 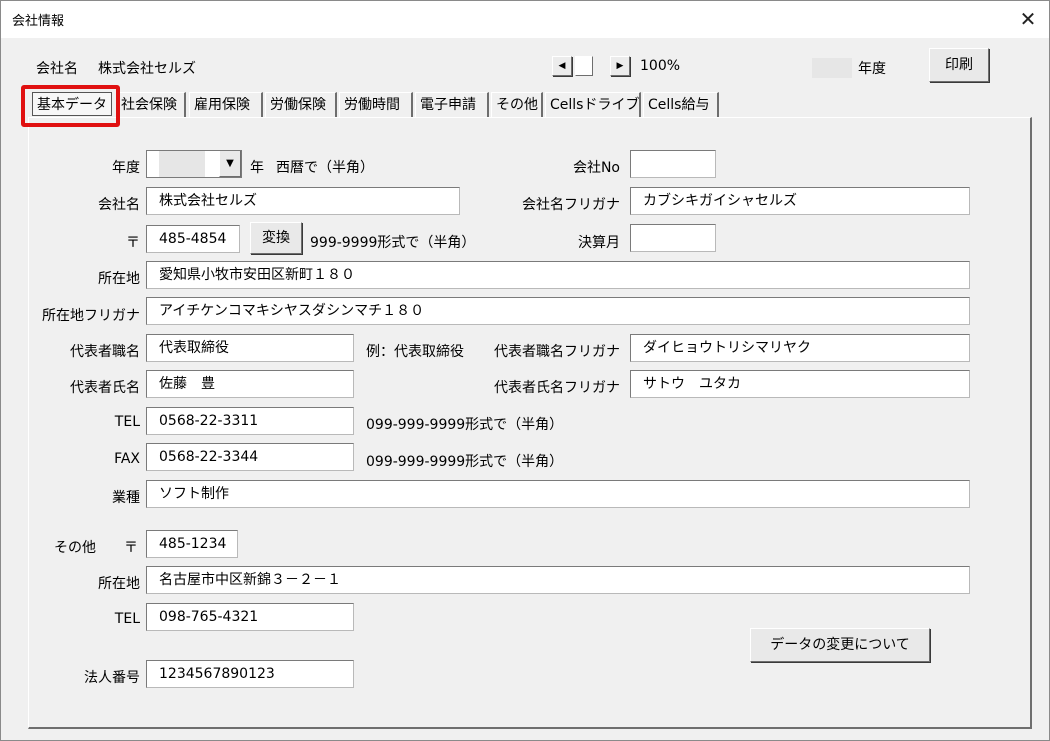 What do you see at coordinates (681, 105) in the screenshot?
I see `tab-cells-payroll: Cells給与` at bounding box center [681, 105].